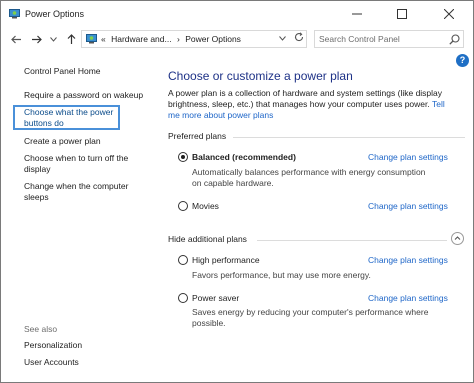 This screenshot has width=474, height=383. I want to click on preferred-plans-label: Preferred plans, so click(197, 136).